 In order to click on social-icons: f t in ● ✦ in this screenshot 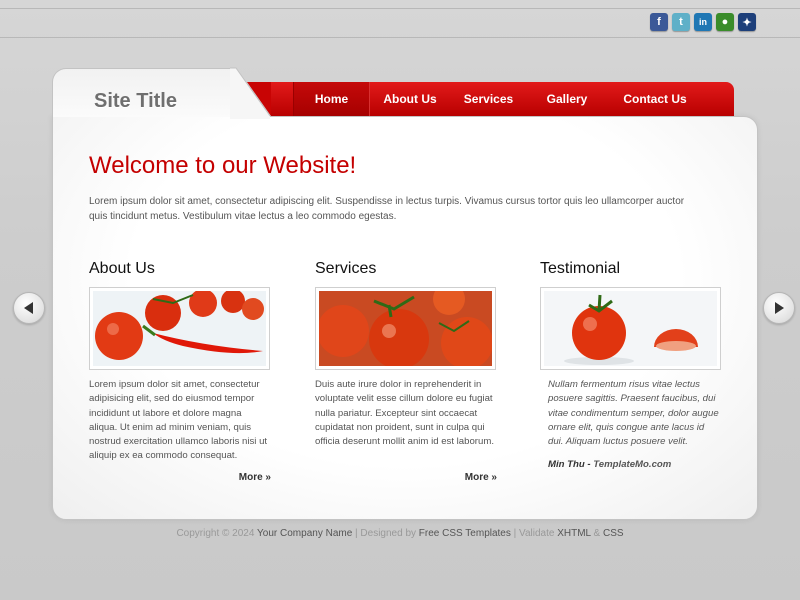, I will do `click(703, 22)`.